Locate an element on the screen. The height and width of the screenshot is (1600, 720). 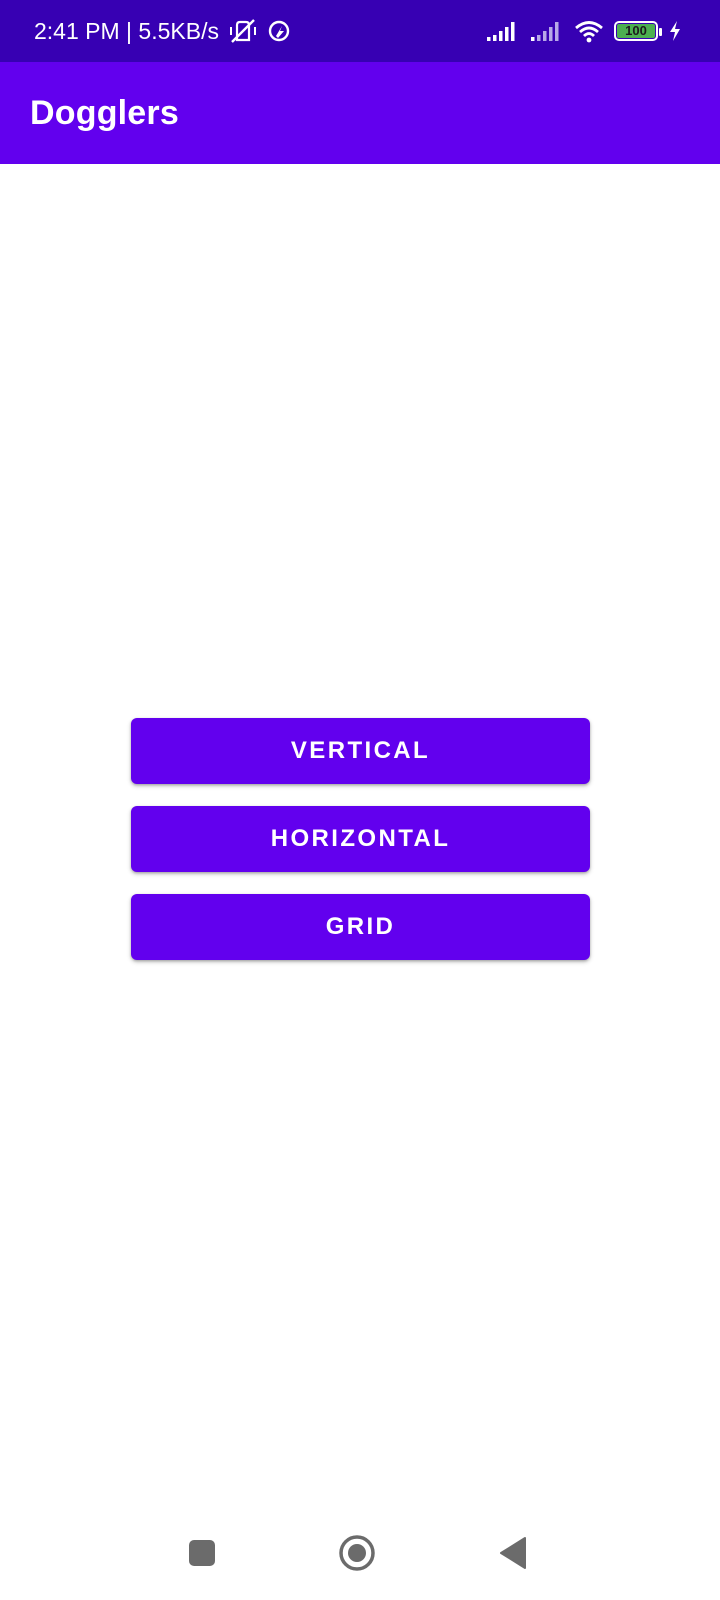
status-time-speed: 2:41 PM | 5.5KB/s is located at coordinates (126, 30).